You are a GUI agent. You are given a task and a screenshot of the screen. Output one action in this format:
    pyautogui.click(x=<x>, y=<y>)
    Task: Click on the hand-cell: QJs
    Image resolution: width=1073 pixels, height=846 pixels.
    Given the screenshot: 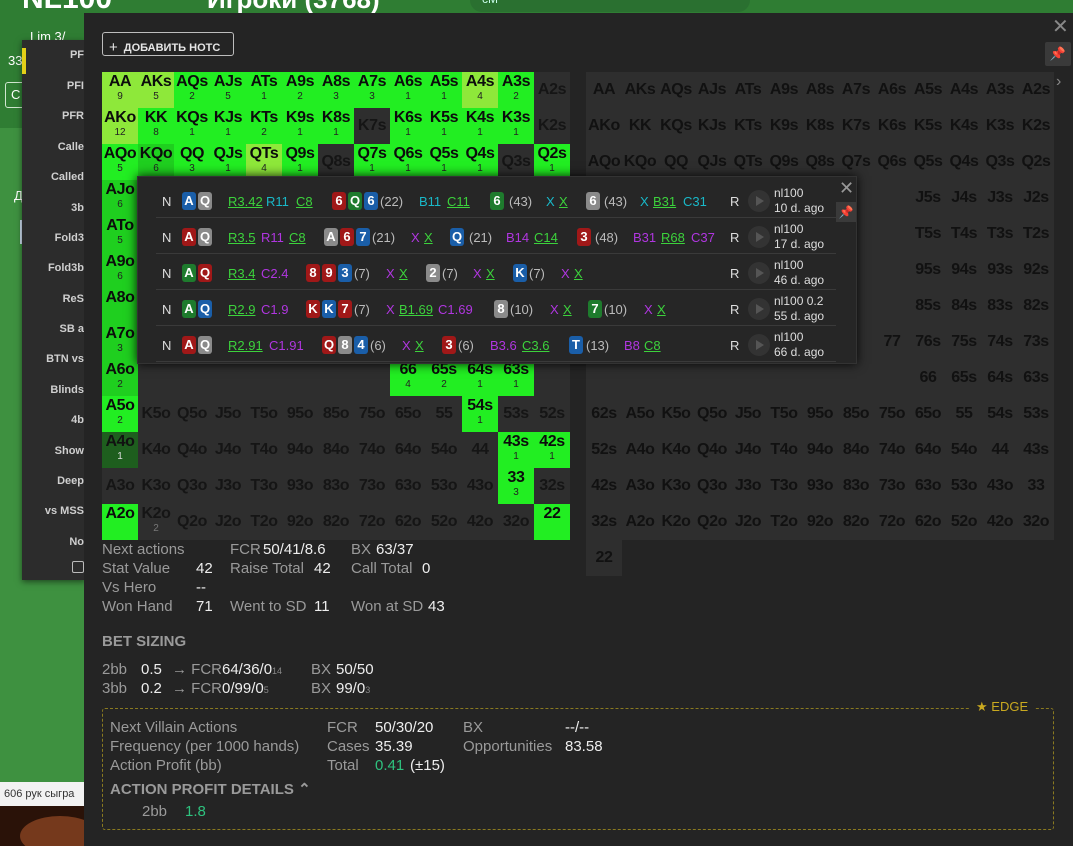 What is the action you would take?
    pyautogui.click(x=712, y=162)
    